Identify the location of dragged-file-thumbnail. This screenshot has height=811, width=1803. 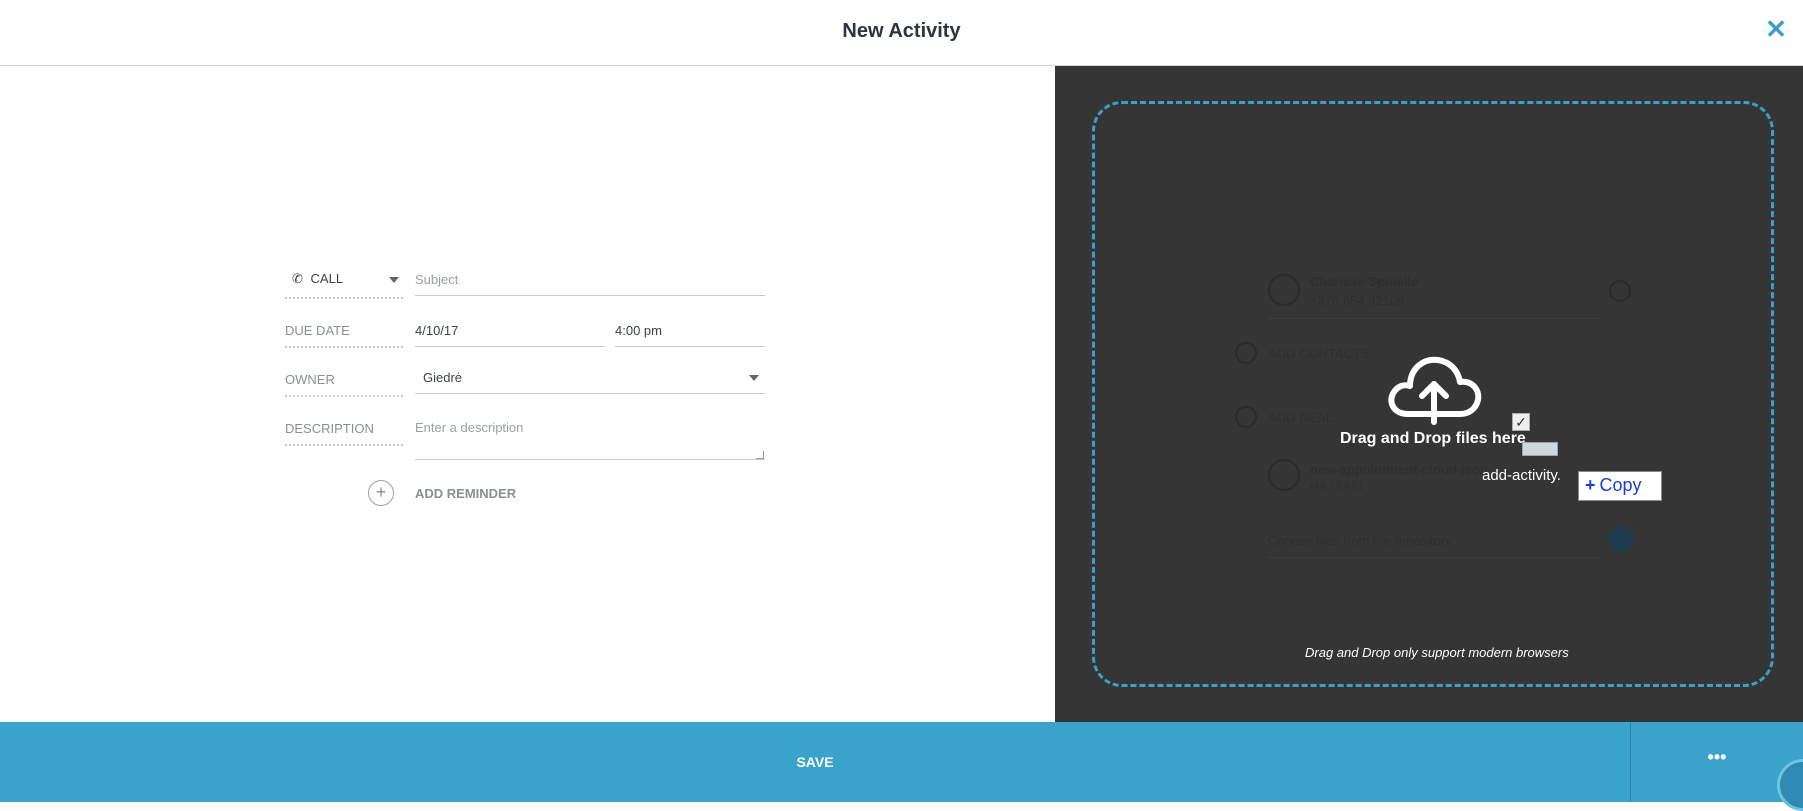
(1540, 449).